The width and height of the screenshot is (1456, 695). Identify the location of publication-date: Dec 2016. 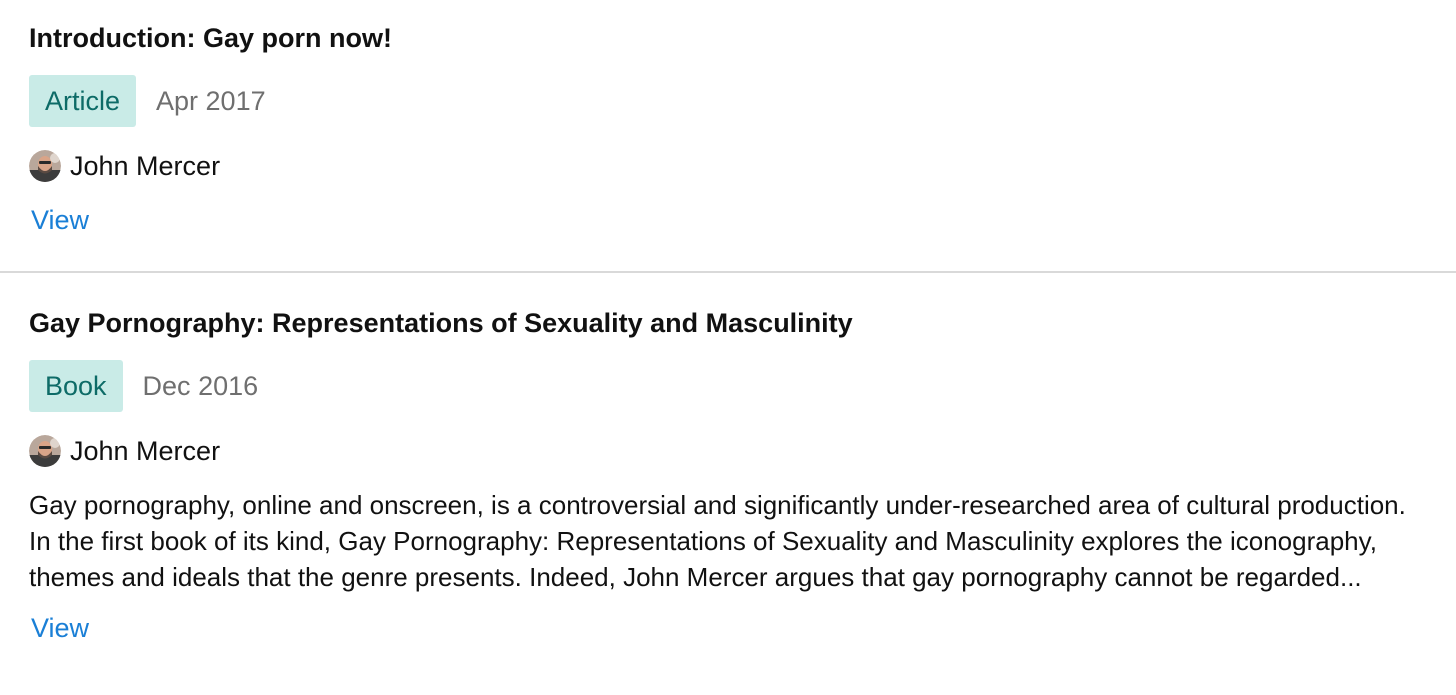
(200, 385).